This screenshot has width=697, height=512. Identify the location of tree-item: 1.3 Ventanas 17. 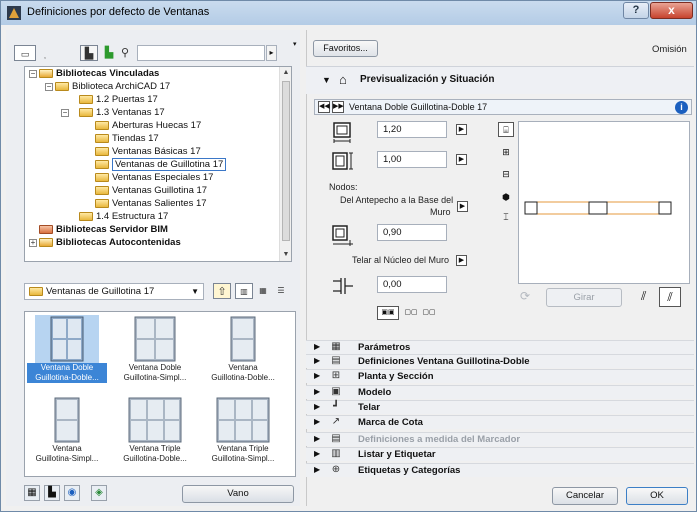
(122, 113).